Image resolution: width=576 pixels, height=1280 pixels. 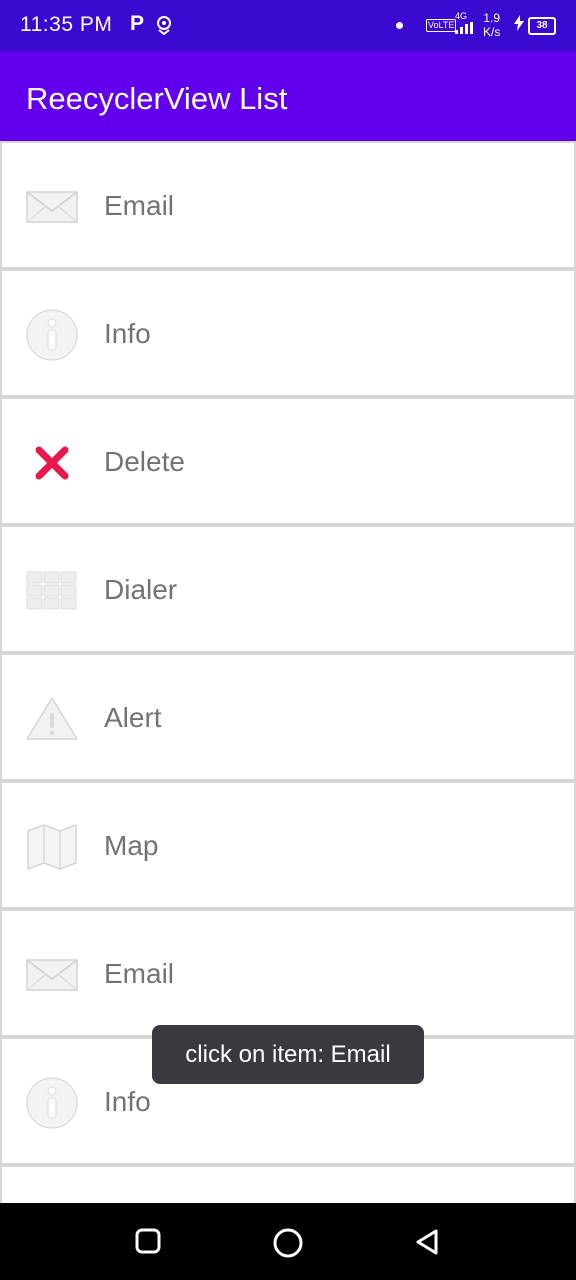 I want to click on list-item: Info, so click(x=288, y=333).